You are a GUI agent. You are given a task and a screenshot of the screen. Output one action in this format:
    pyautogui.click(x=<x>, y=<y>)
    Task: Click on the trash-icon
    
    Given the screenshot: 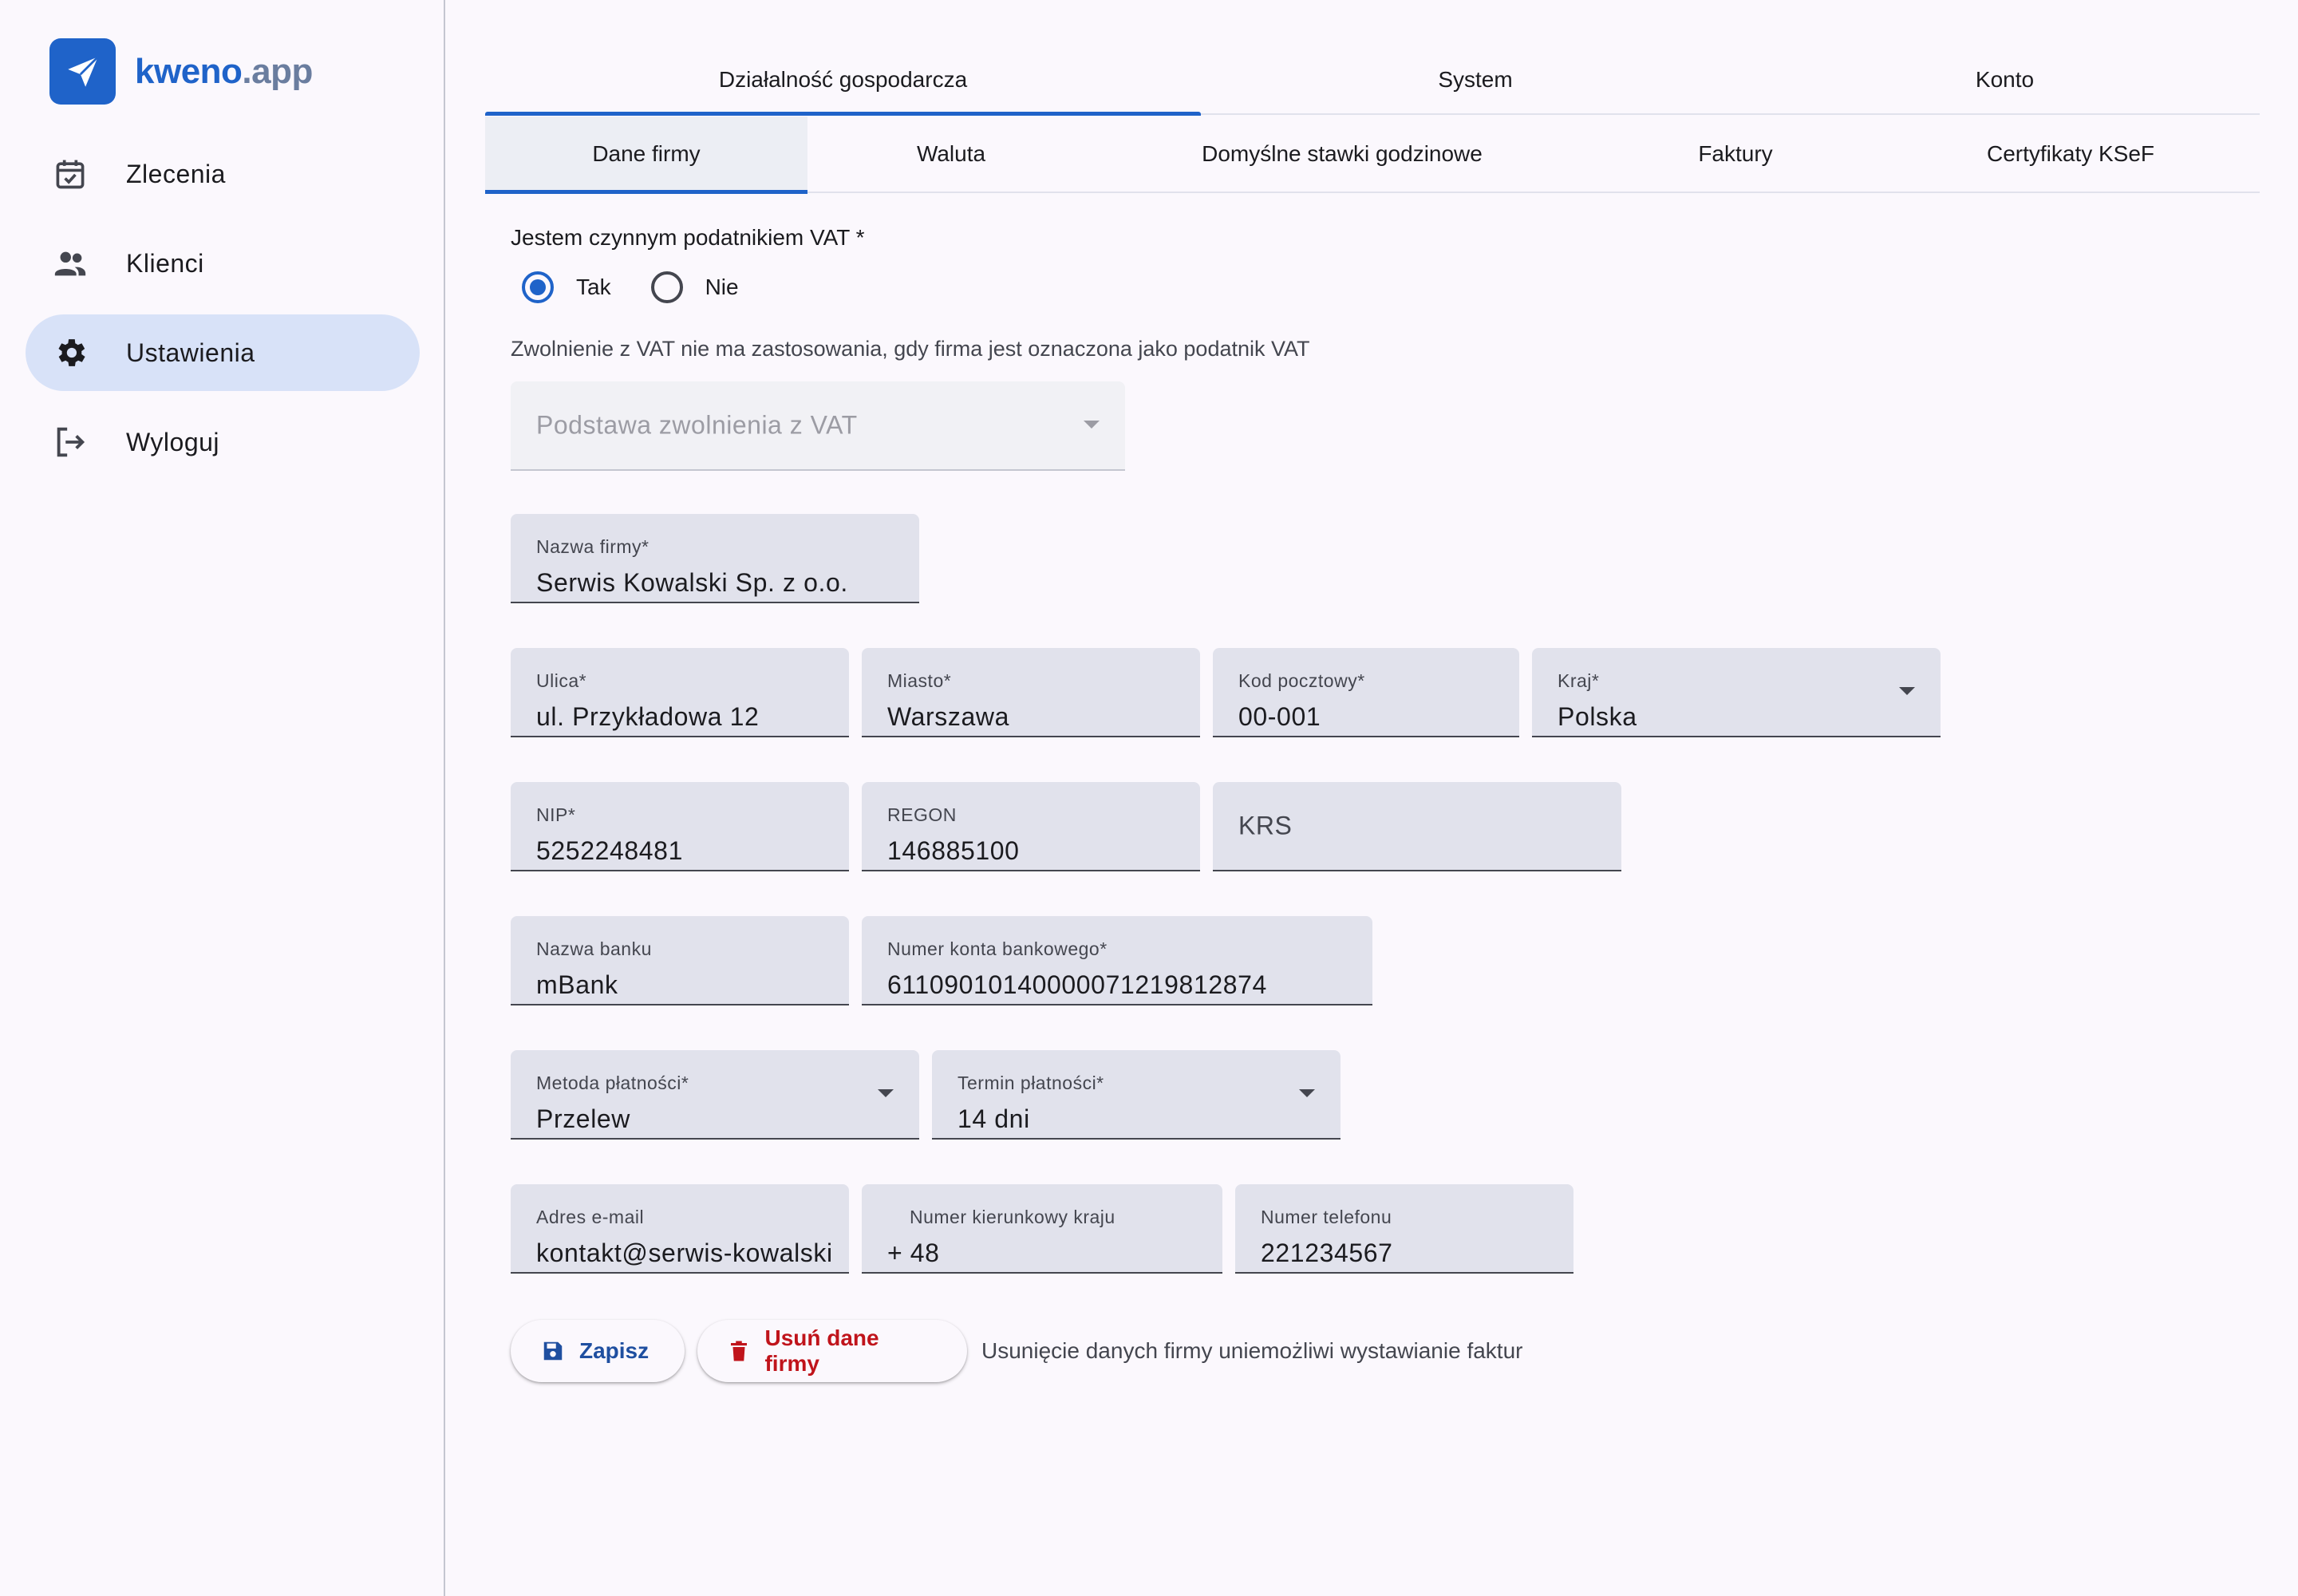 What is the action you would take?
    pyautogui.click(x=739, y=1351)
    